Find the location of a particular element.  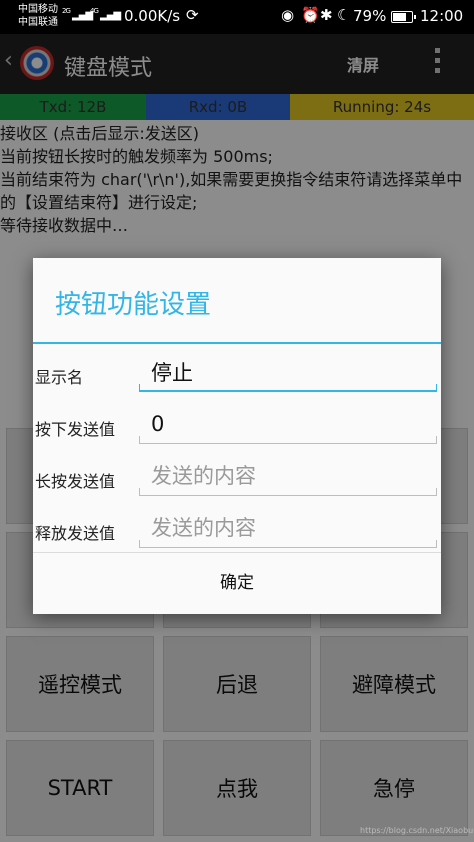

net-type-1: 2G is located at coordinates (66, 11).